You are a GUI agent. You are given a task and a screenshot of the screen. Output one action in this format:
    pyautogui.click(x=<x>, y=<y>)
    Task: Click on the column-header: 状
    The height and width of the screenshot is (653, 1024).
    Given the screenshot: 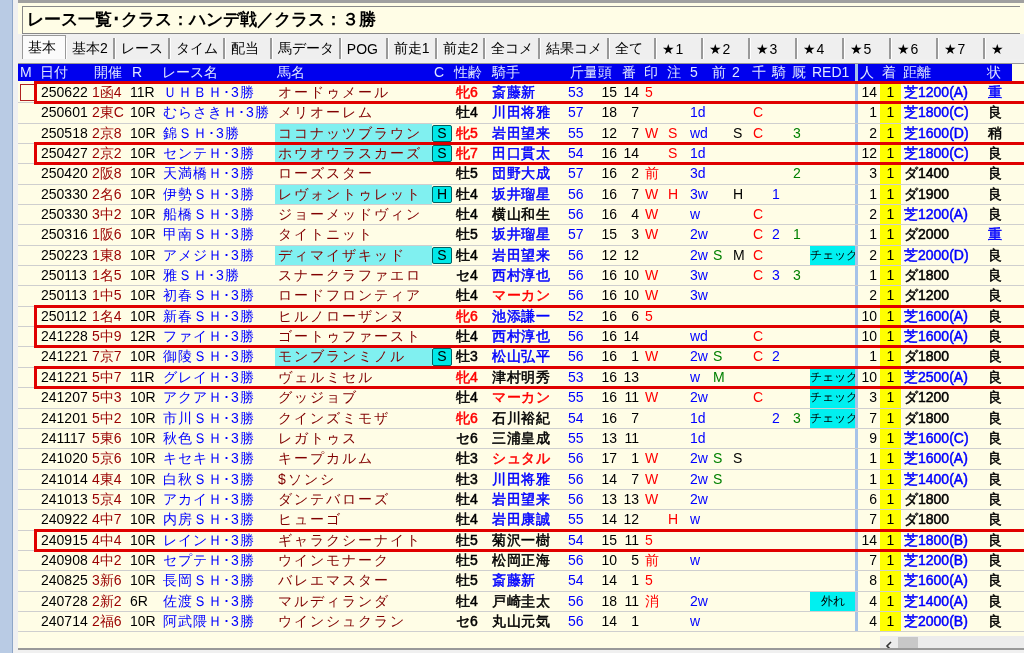 What is the action you would take?
    pyautogui.click(x=998, y=72)
    